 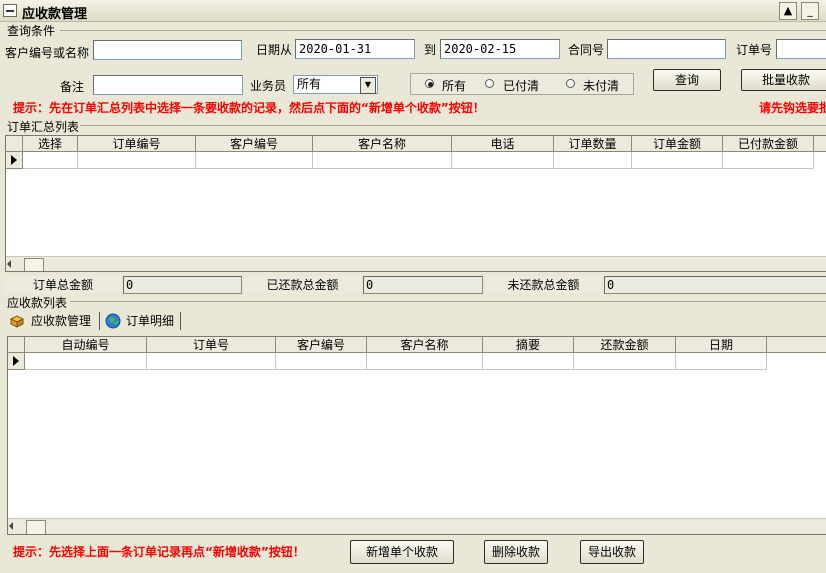 I want to click on date-from-label: 日期从, so click(x=274, y=50).